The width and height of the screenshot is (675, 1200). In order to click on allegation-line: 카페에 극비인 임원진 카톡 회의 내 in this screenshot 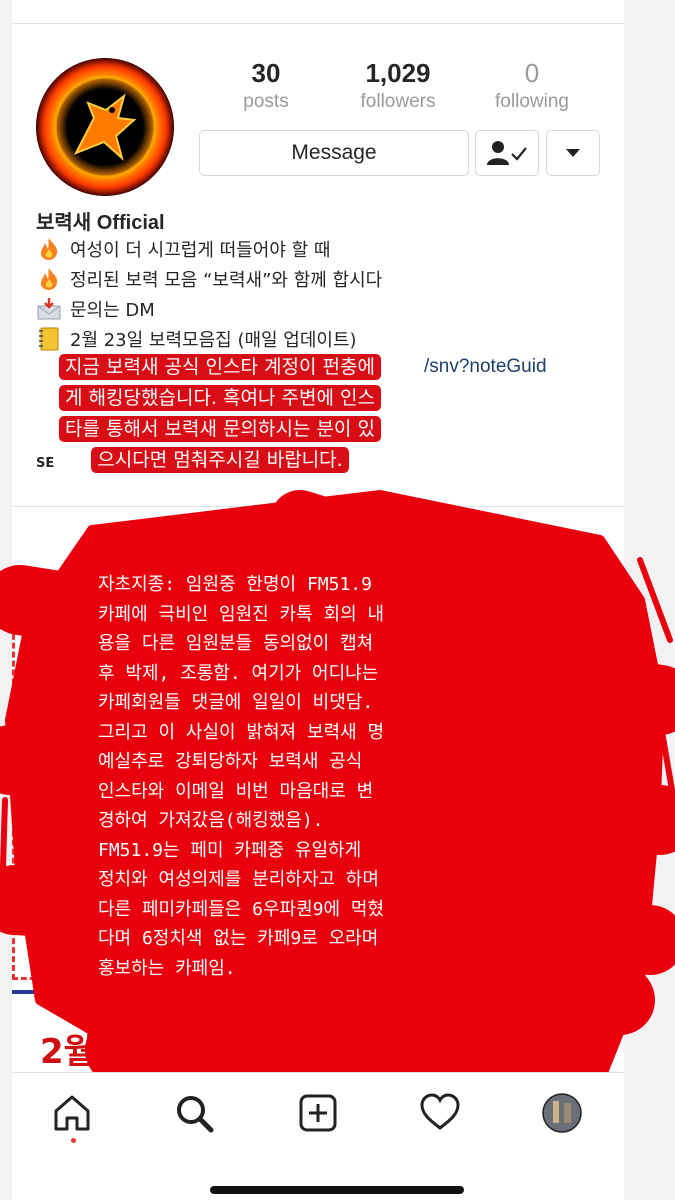, I will do `click(241, 614)`.